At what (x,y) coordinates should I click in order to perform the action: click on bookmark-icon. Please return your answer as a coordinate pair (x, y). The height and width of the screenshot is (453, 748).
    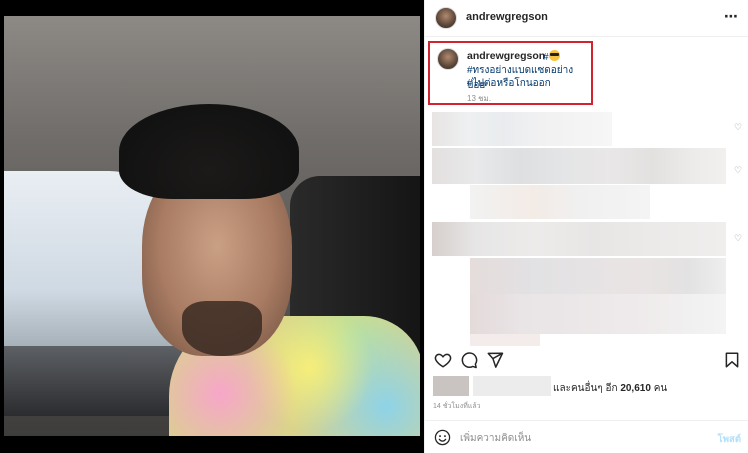
    Looking at the image, I should click on (732, 360).